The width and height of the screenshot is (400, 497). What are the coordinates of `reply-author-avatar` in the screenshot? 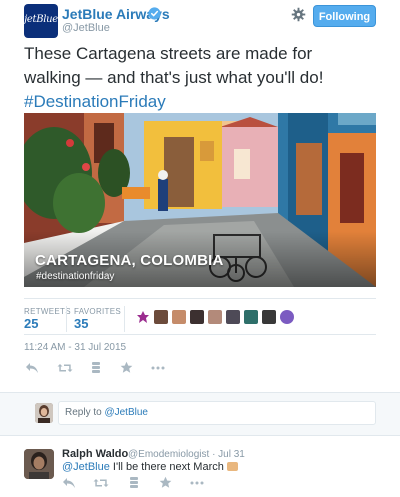 It's located at (39, 464).